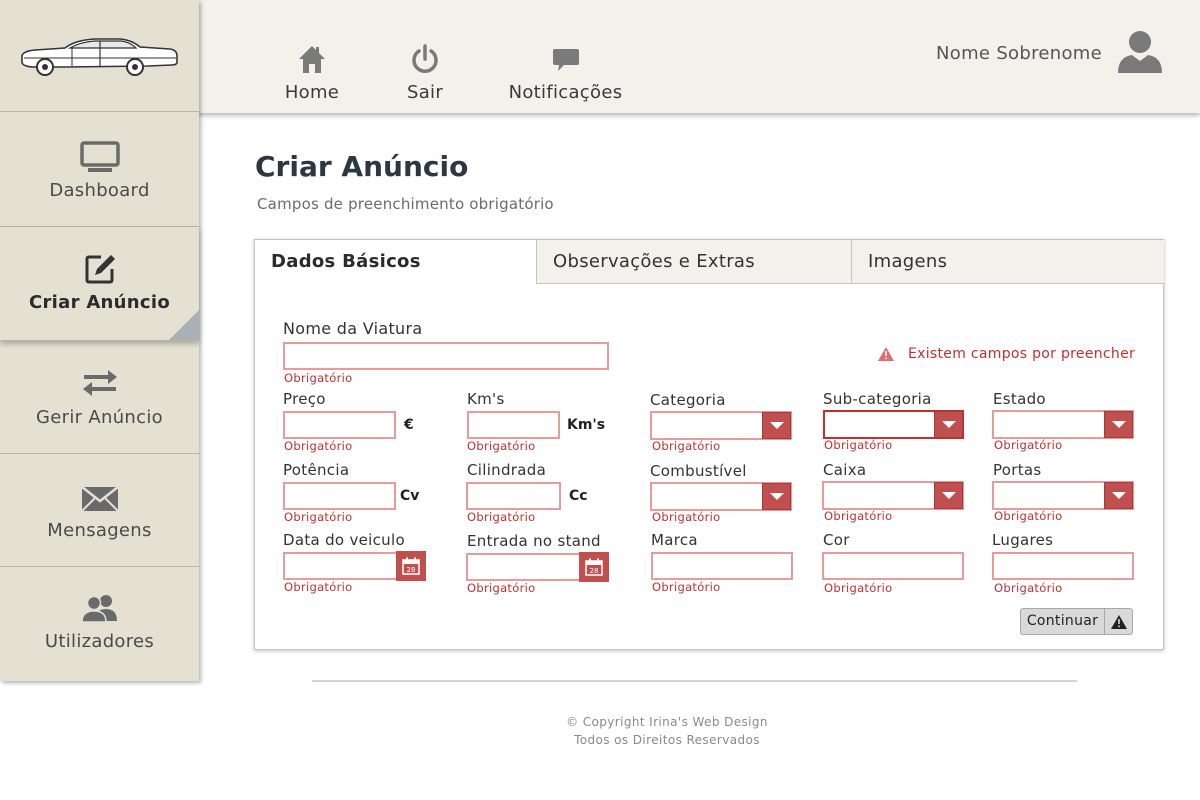 Image resolution: width=1200 pixels, height=800 pixels. Describe the element at coordinates (507, 470) in the screenshot. I see `cilindrada-label: Cilindrada` at that location.